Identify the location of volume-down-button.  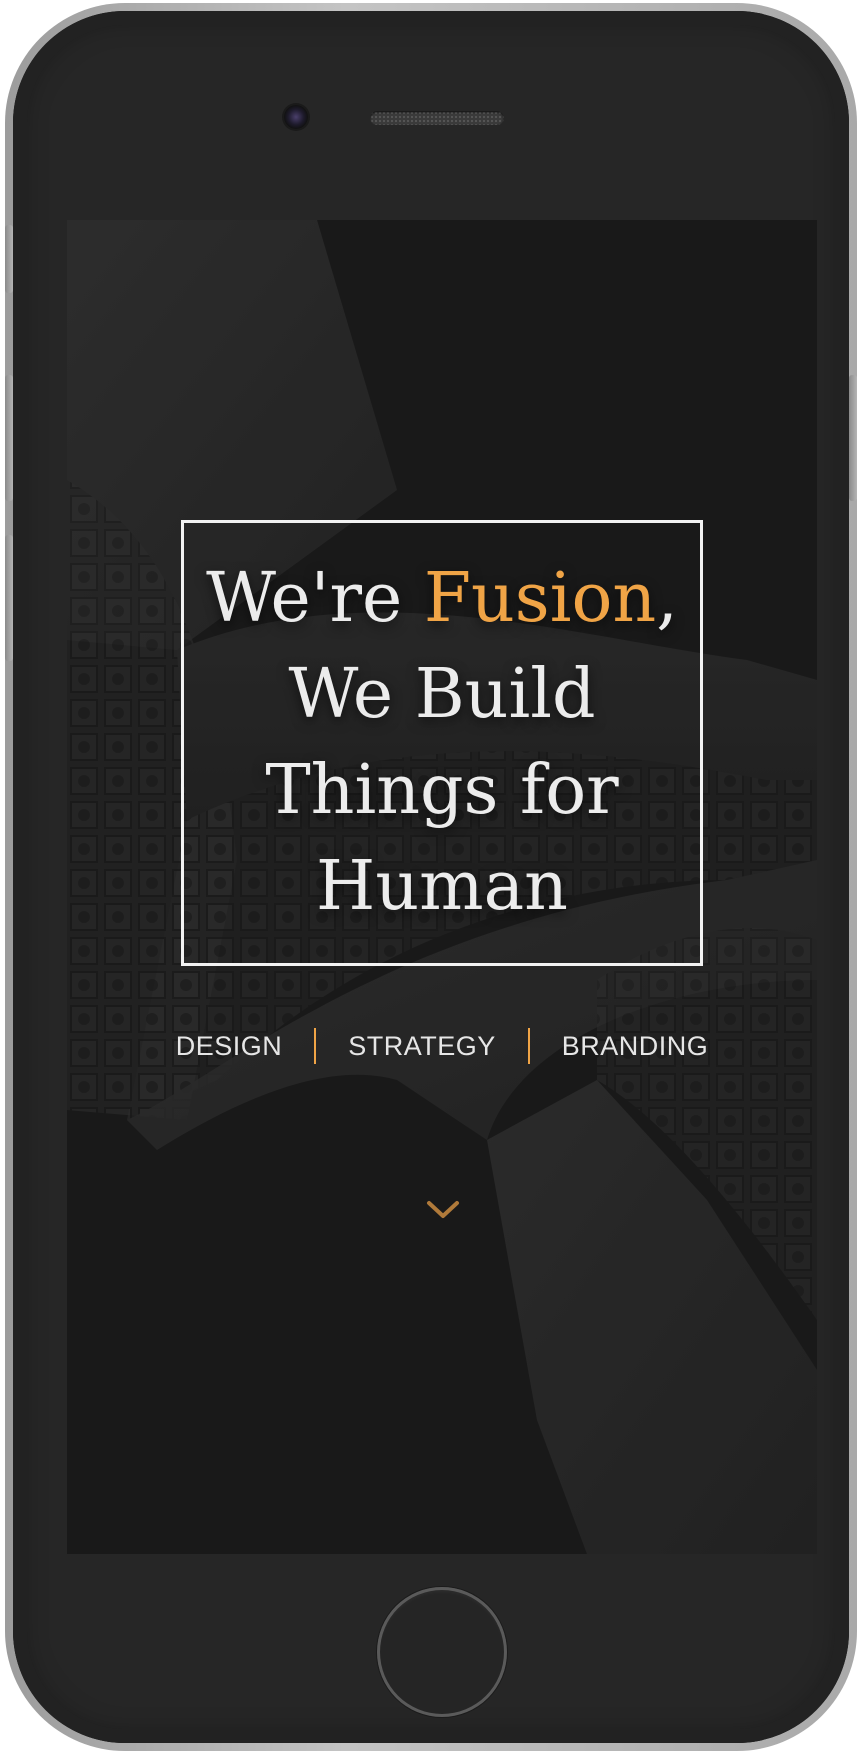
(9, 598).